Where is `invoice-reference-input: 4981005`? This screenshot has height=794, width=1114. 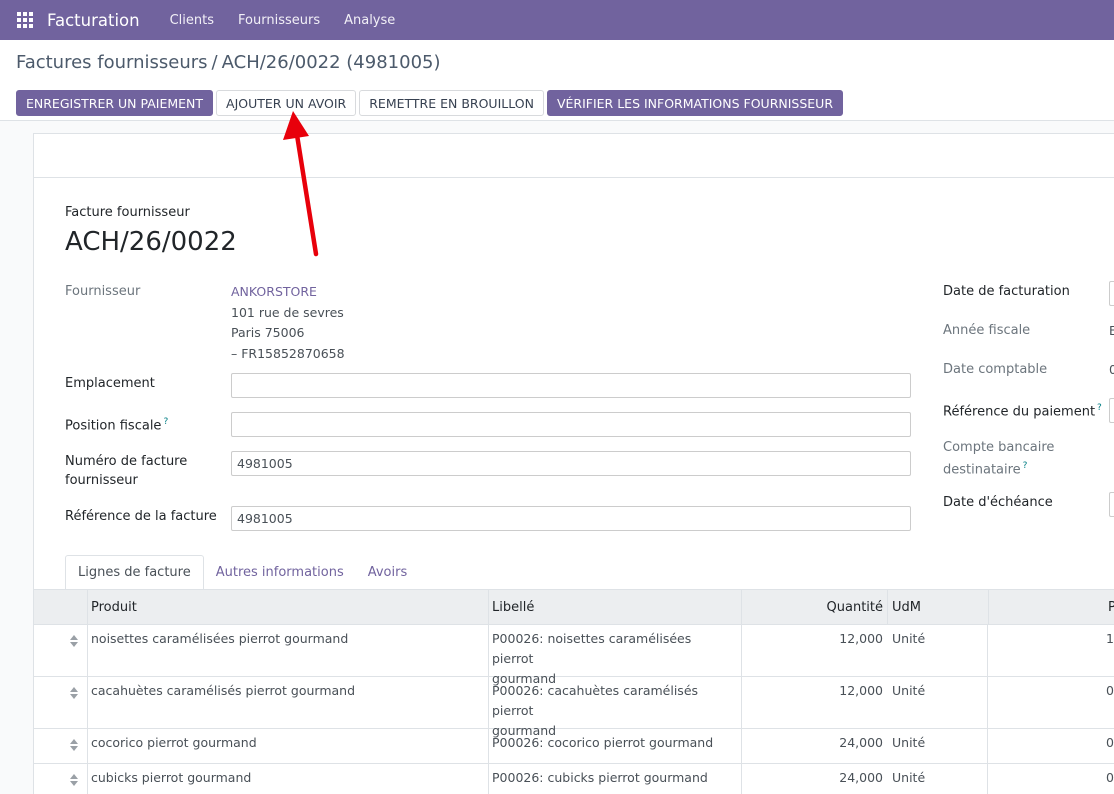 invoice-reference-input: 4981005 is located at coordinates (571, 518).